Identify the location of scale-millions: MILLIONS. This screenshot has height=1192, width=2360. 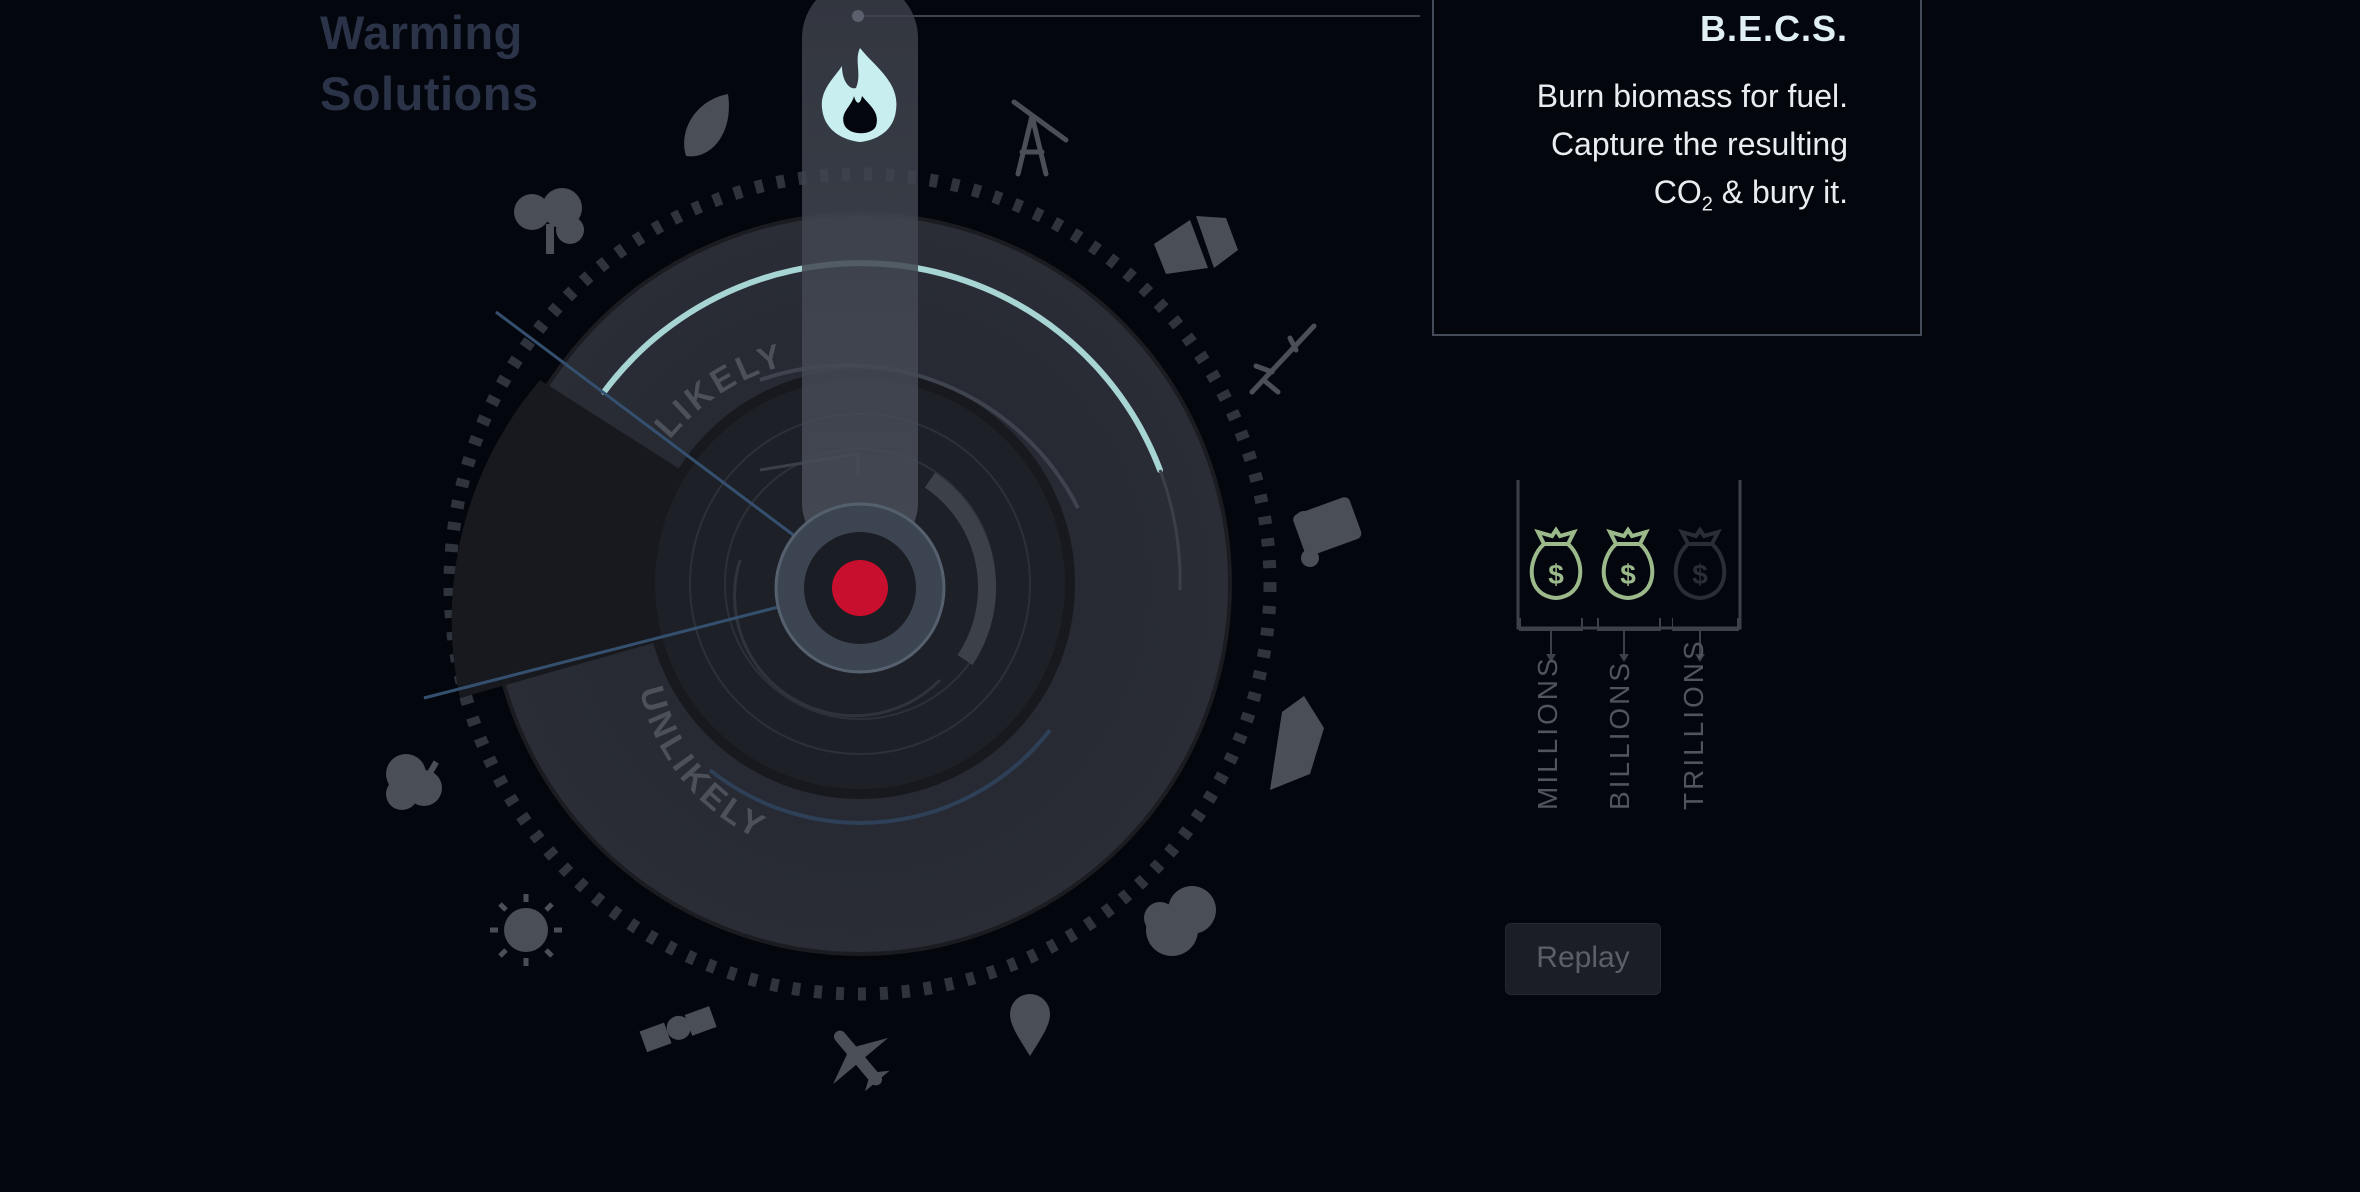
(1551, 650).